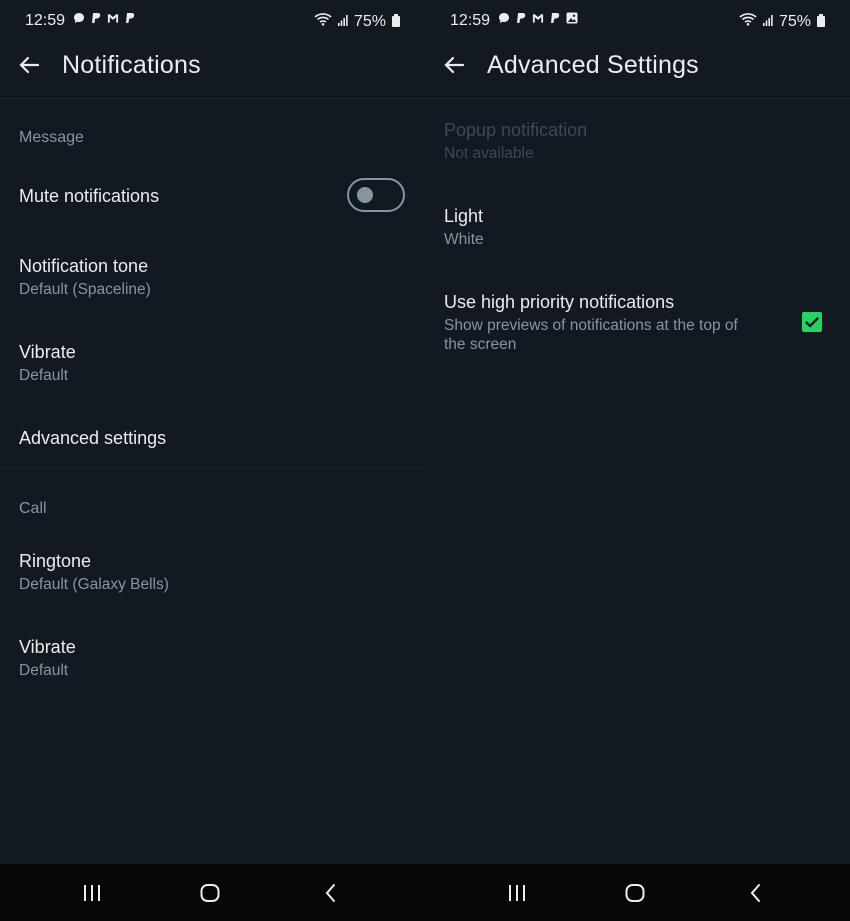  Describe the element at coordinates (93, 438) in the screenshot. I see `advanced-settings-title: Advanced settings` at that location.